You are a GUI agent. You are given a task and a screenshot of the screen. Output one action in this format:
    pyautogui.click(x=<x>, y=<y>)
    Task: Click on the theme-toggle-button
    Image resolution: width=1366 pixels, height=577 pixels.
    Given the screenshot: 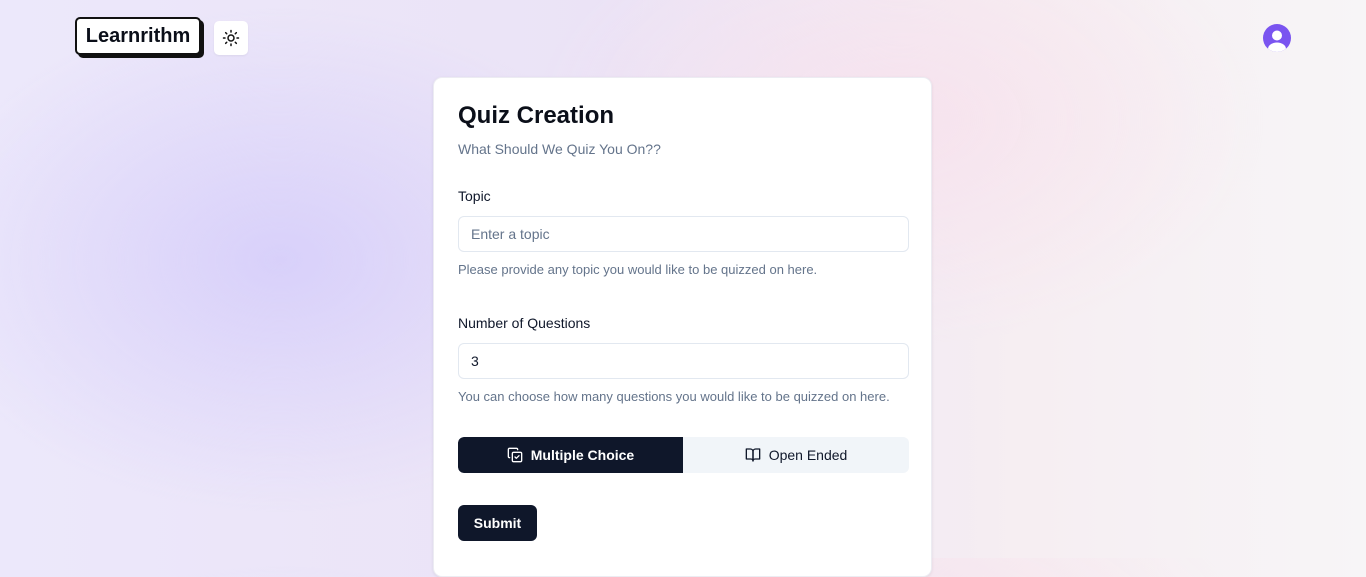 What is the action you would take?
    pyautogui.click(x=231, y=38)
    